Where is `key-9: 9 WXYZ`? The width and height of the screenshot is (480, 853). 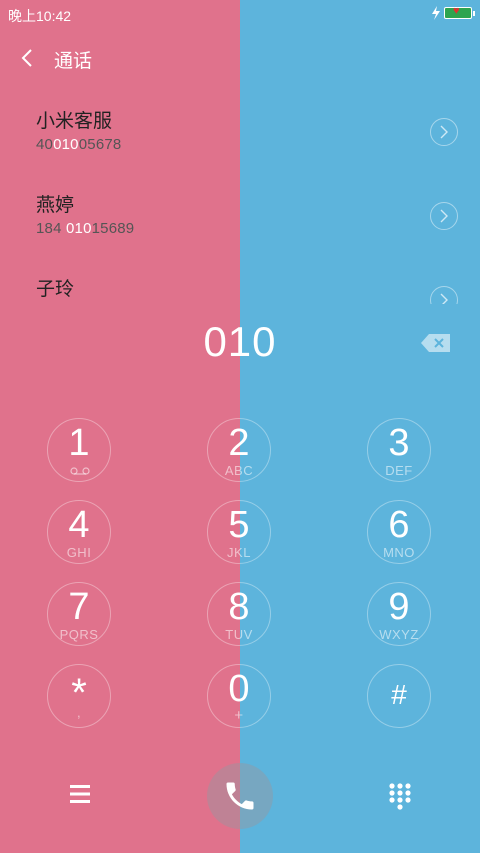 key-9: 9 WXYZ is located at coordinates (399, 614).